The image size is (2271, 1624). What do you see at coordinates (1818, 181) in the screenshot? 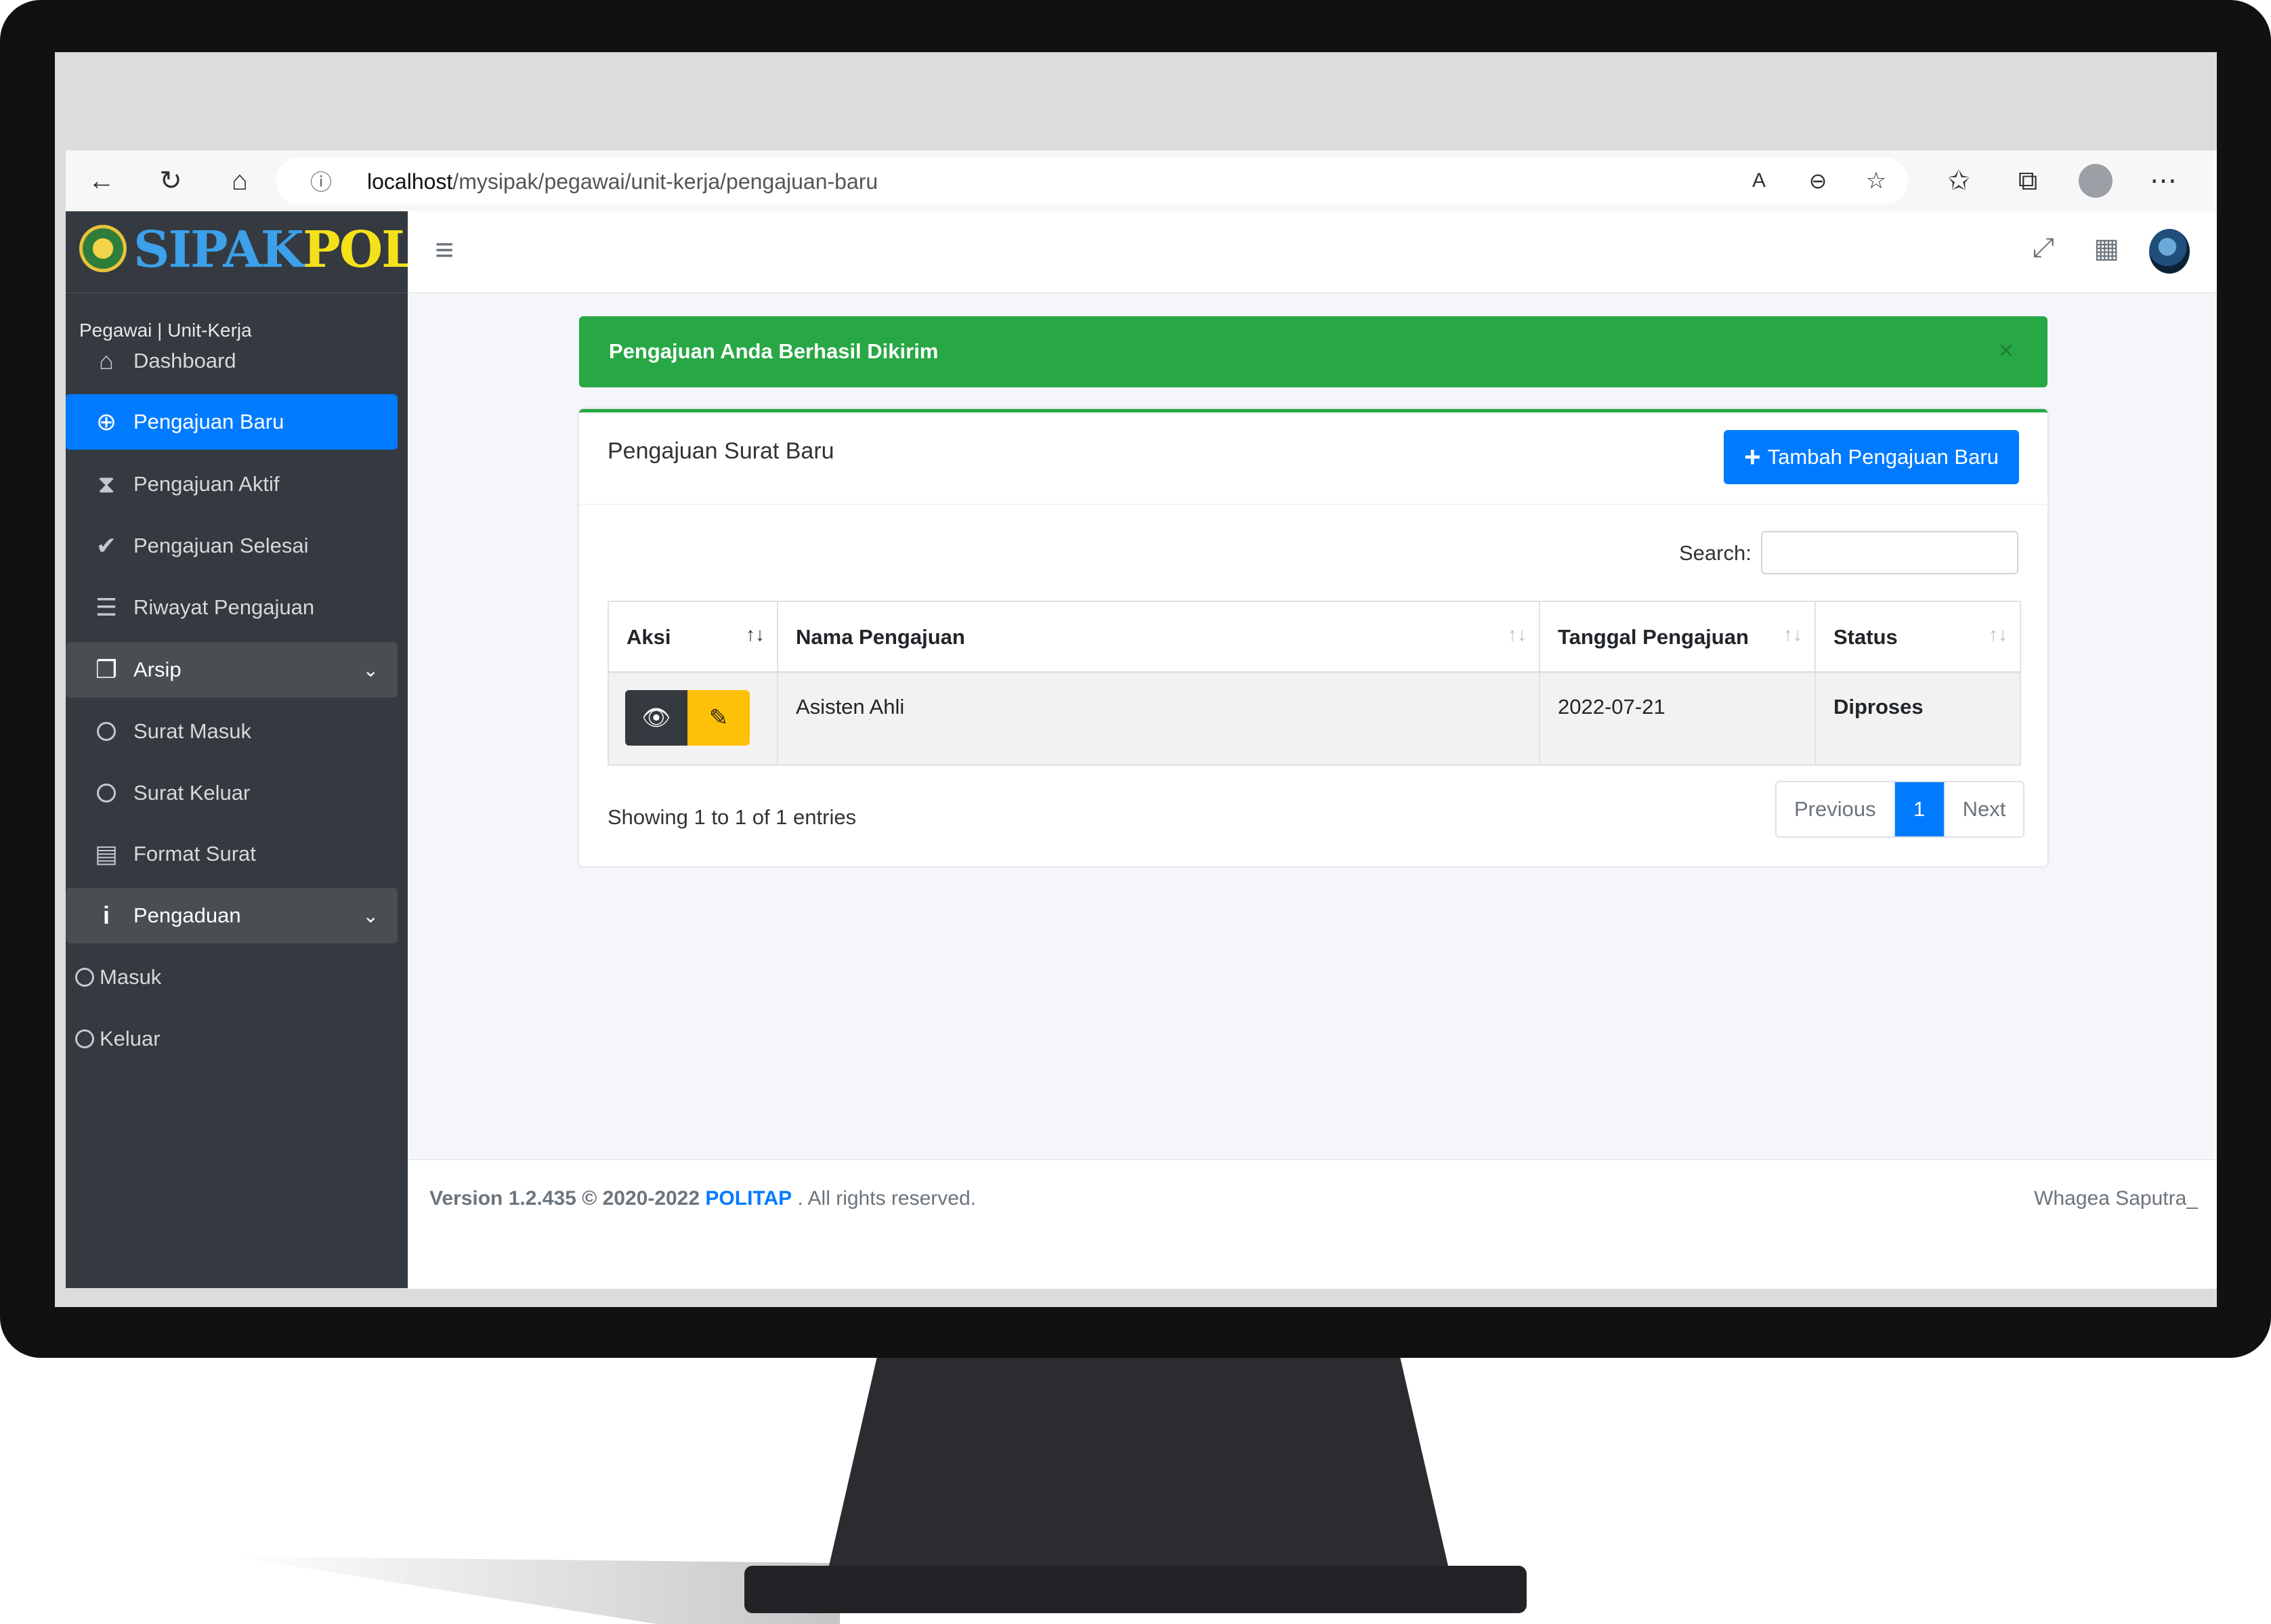
I see `zoom-out-icon: ⊖` at bounding box center [1818, 181].